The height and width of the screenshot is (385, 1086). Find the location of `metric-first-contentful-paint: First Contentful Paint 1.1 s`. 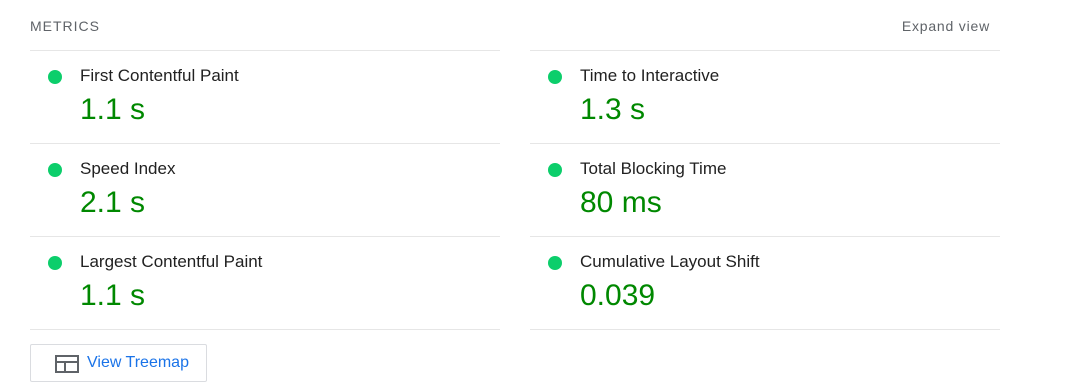

metric-first-contentful-paint: First Contentful Paint 1.1 s is located at coordinates (265, 96).